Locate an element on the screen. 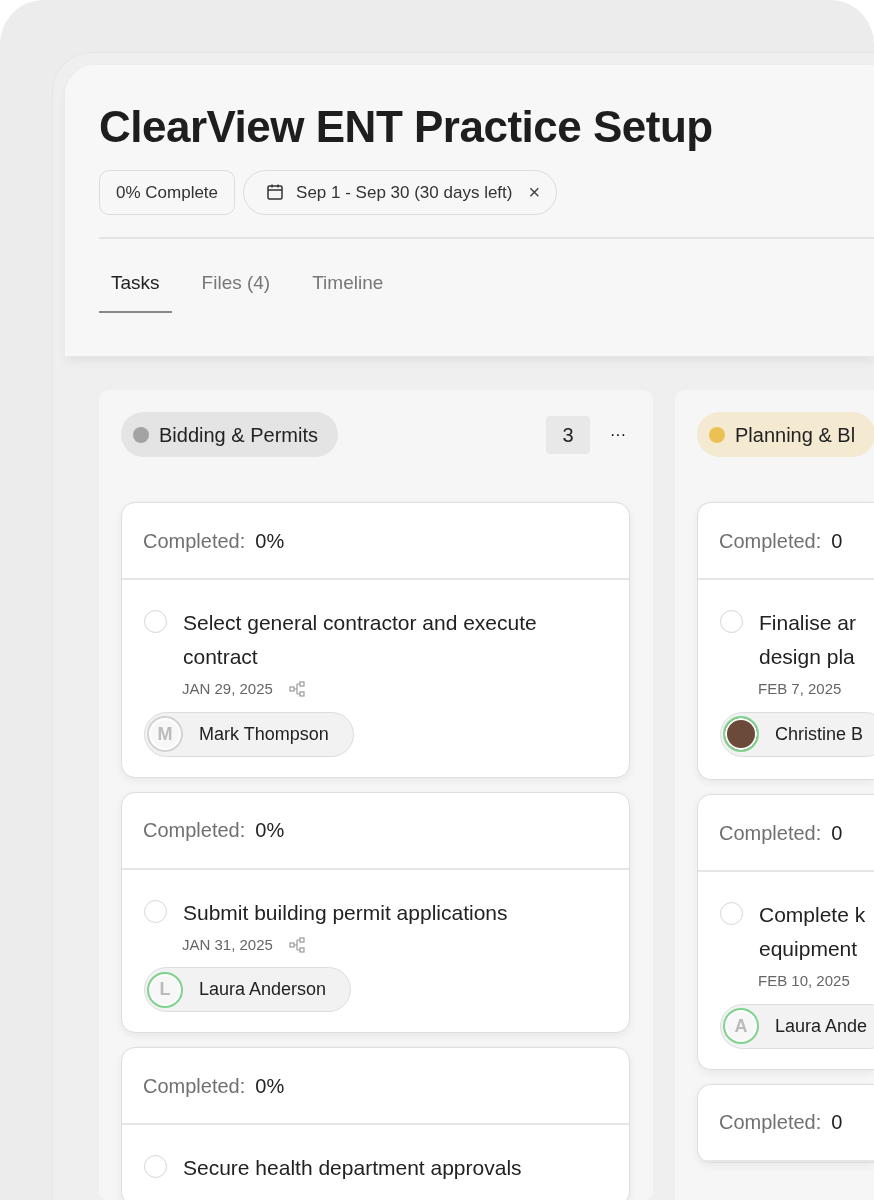 The width and height of the screenshot is (874, 1200). date-range-chip: Sep 1 - Sep 30 (30 days left) × is located at coordinates (400, 192).